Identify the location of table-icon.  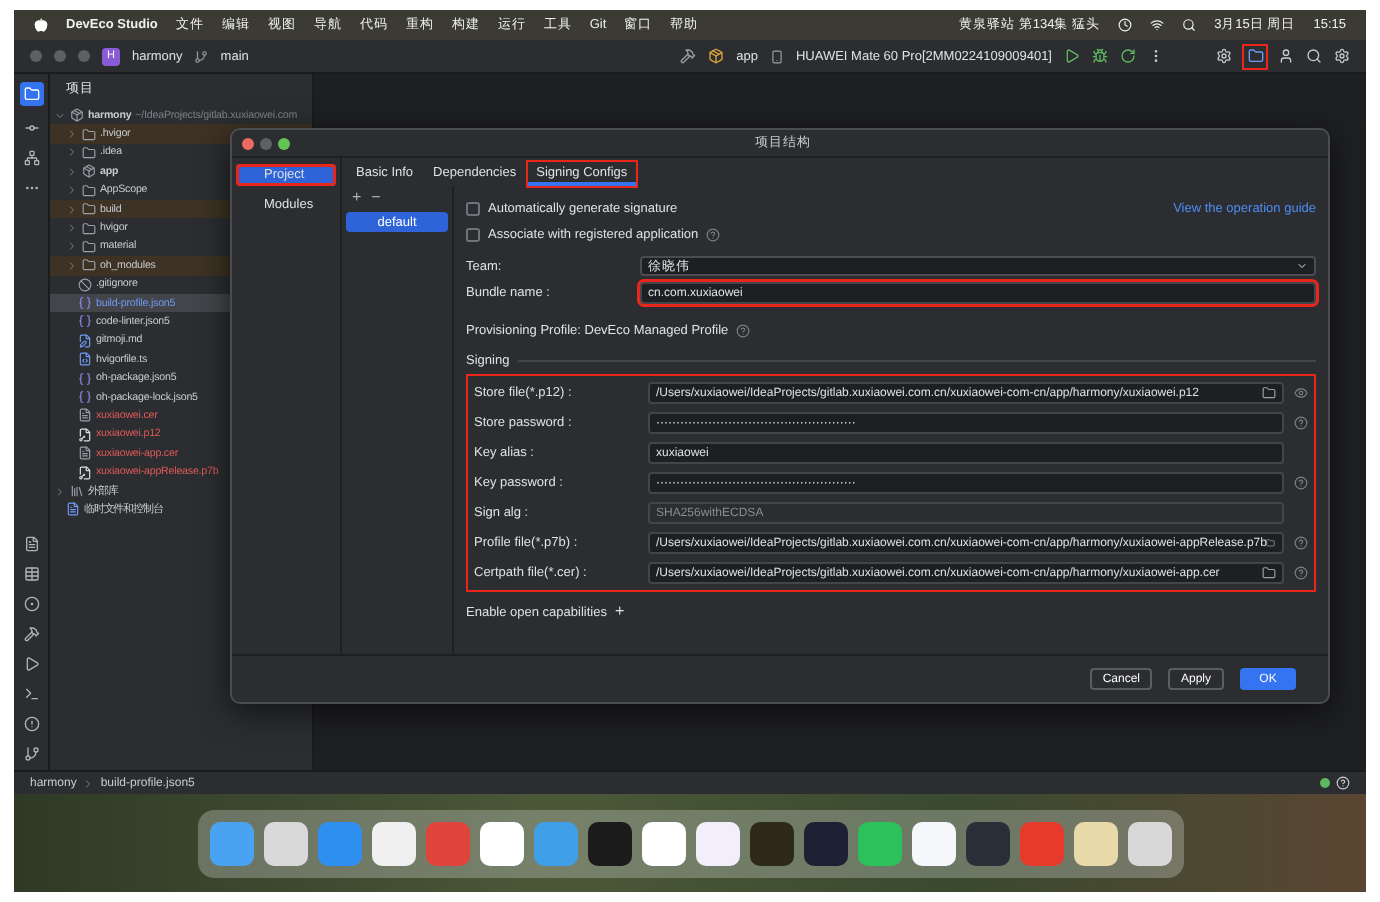
(31, 574).